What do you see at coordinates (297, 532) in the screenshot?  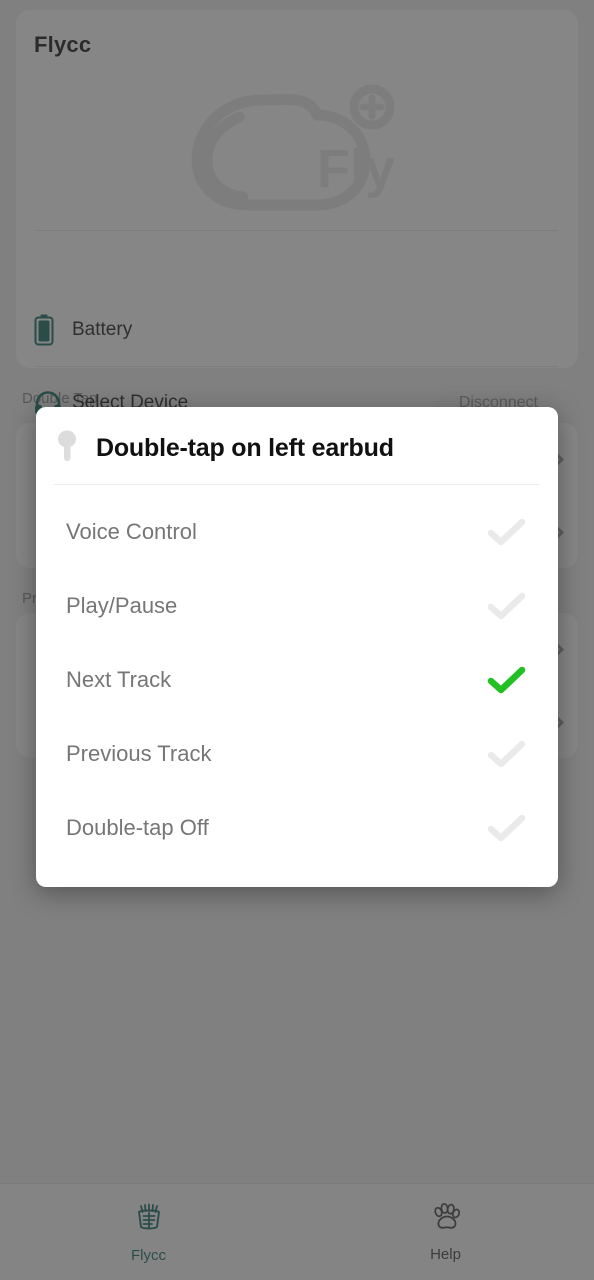 I see `dialog-option-voice-control: Voice Control` at bounding box center [297, 532].